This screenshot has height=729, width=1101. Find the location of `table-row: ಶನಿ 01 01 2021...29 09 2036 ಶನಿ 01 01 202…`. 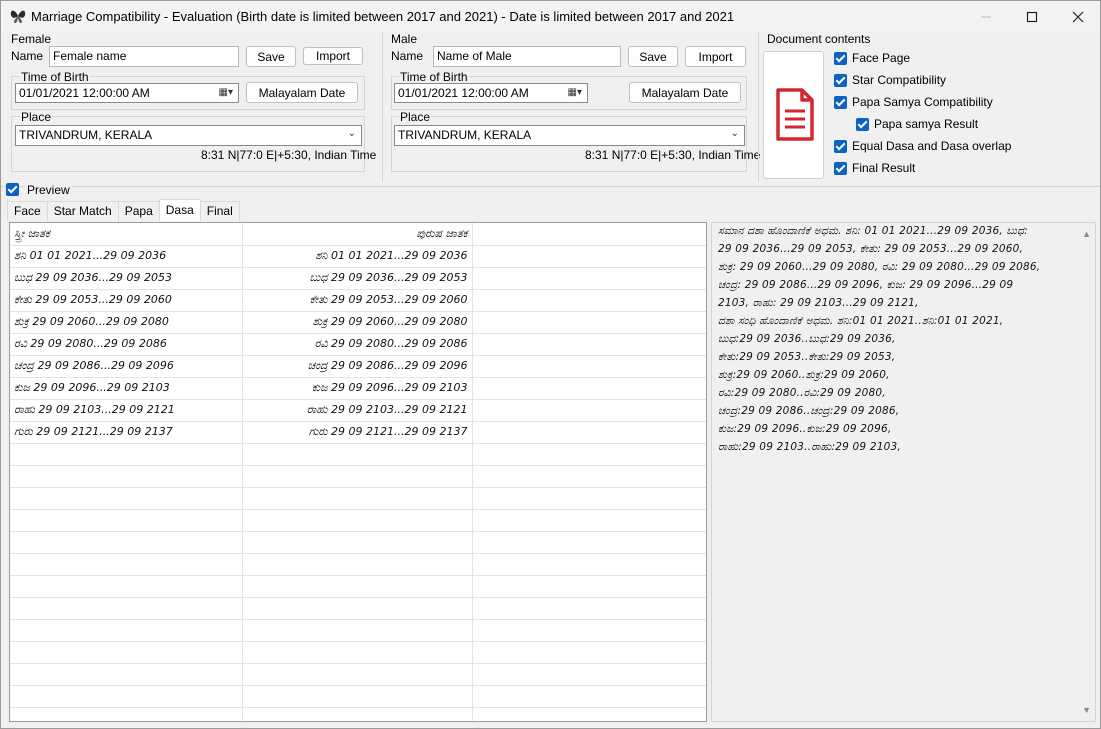

table-row: ಶನಿ 01 01 2021...29 09 2036 ಶನಿ 01 01 202… is located at coordinates (358, 256).